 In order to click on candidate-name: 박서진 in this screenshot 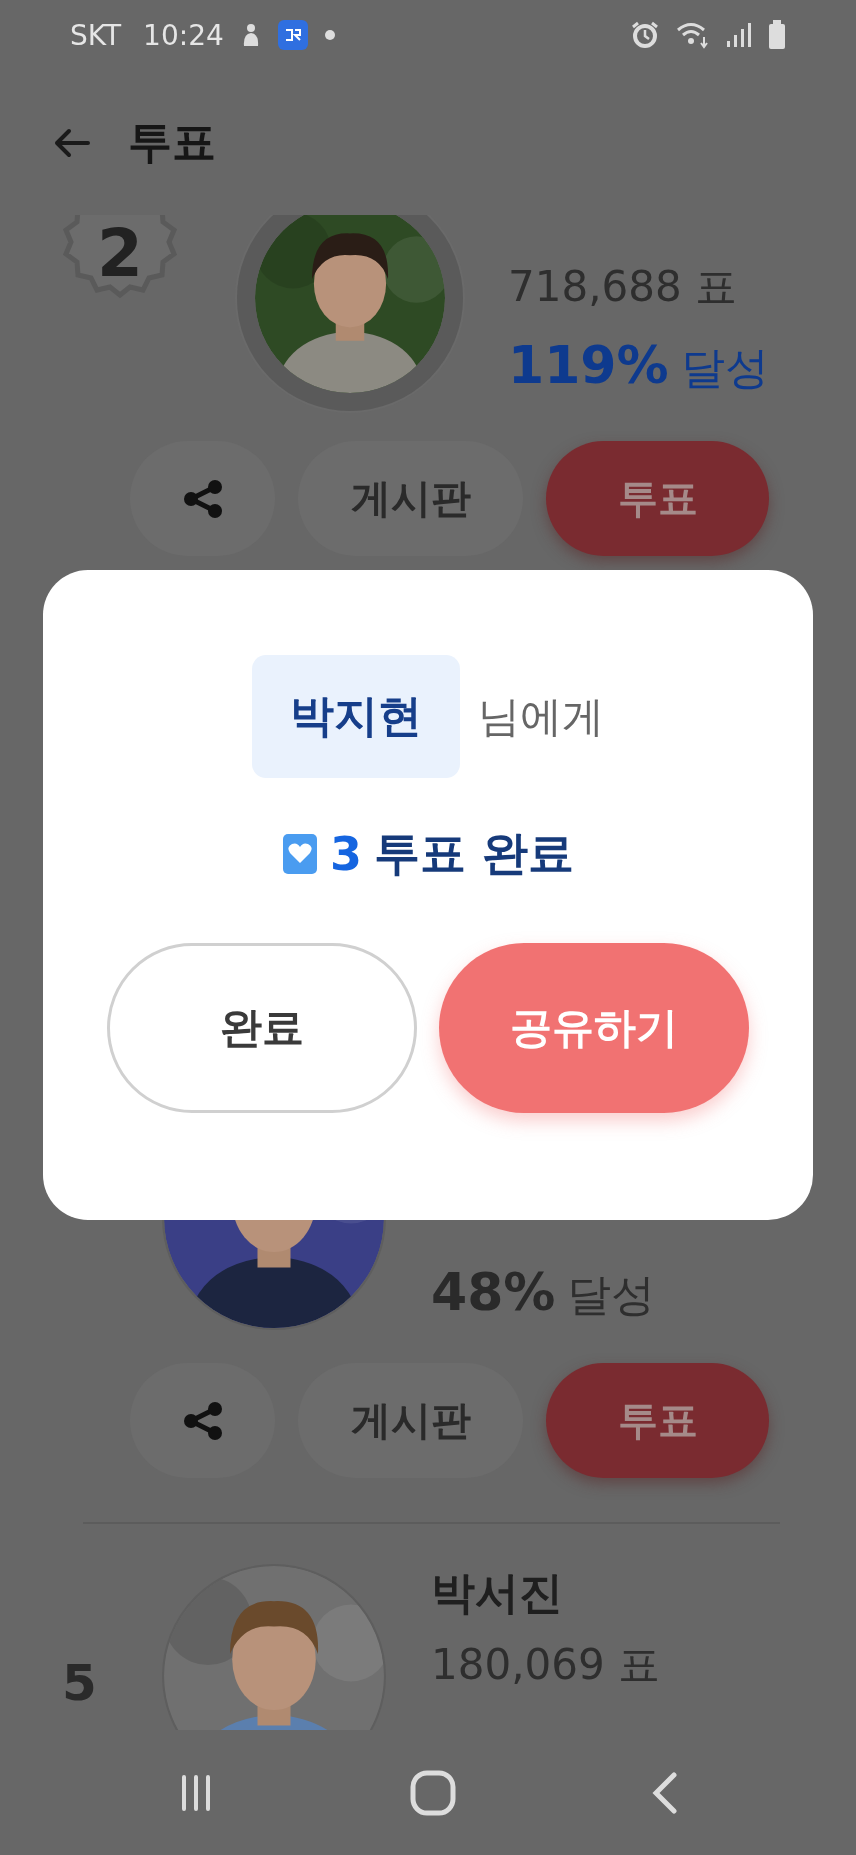, I will do `click(497, 1593)`.